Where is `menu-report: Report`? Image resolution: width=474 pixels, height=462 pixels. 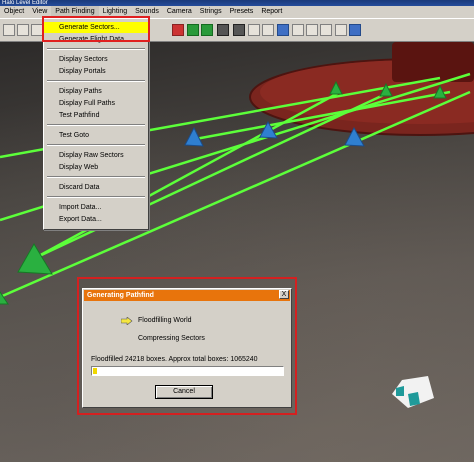 menu-report: Report is located at coordinates (271, 12).